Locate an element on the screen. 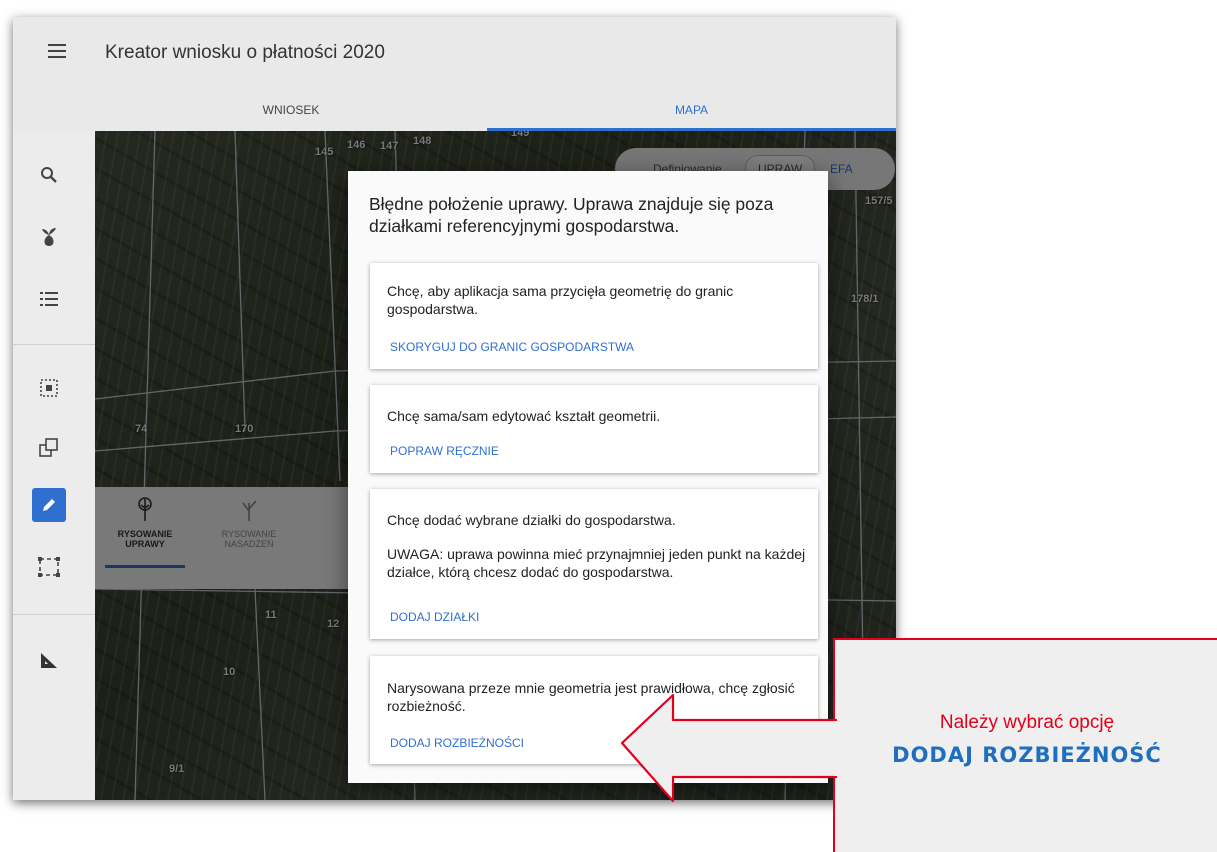 This screenshot has width=1217, height=852. pencil-icon is located at coordinates (49, 505).